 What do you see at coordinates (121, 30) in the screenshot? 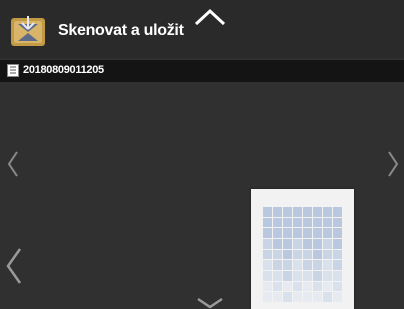
I see `page-title: Skenovat a uložit` at bounding box center [121, 30].